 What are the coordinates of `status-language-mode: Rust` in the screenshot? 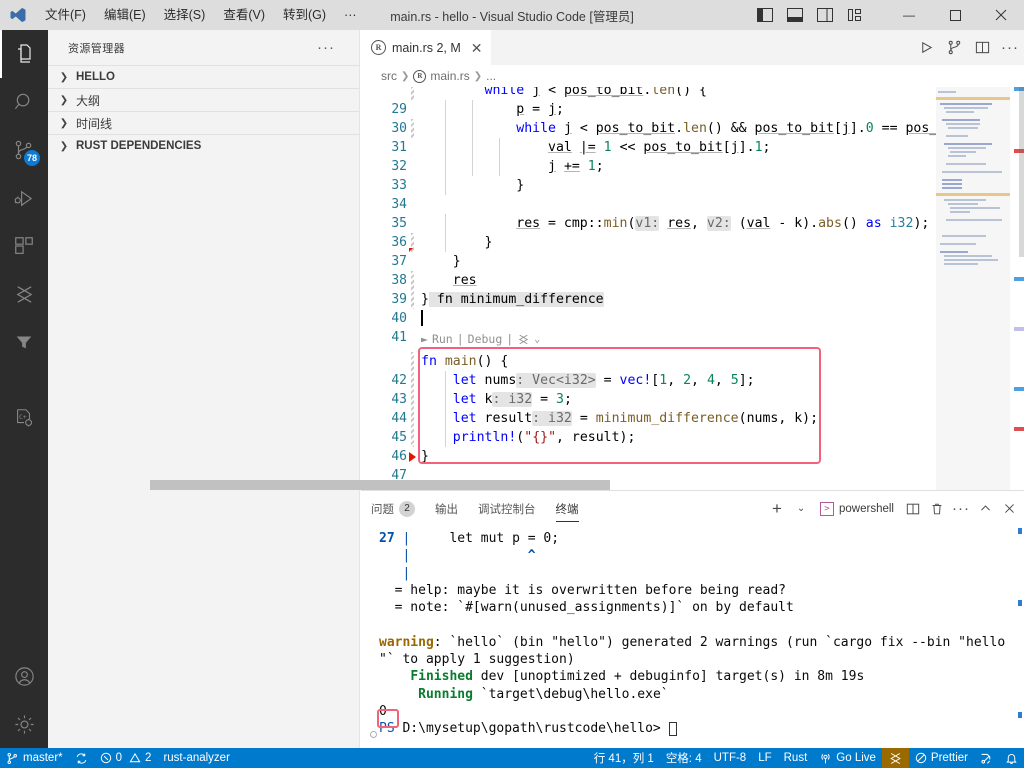 It's located at (796, 758).